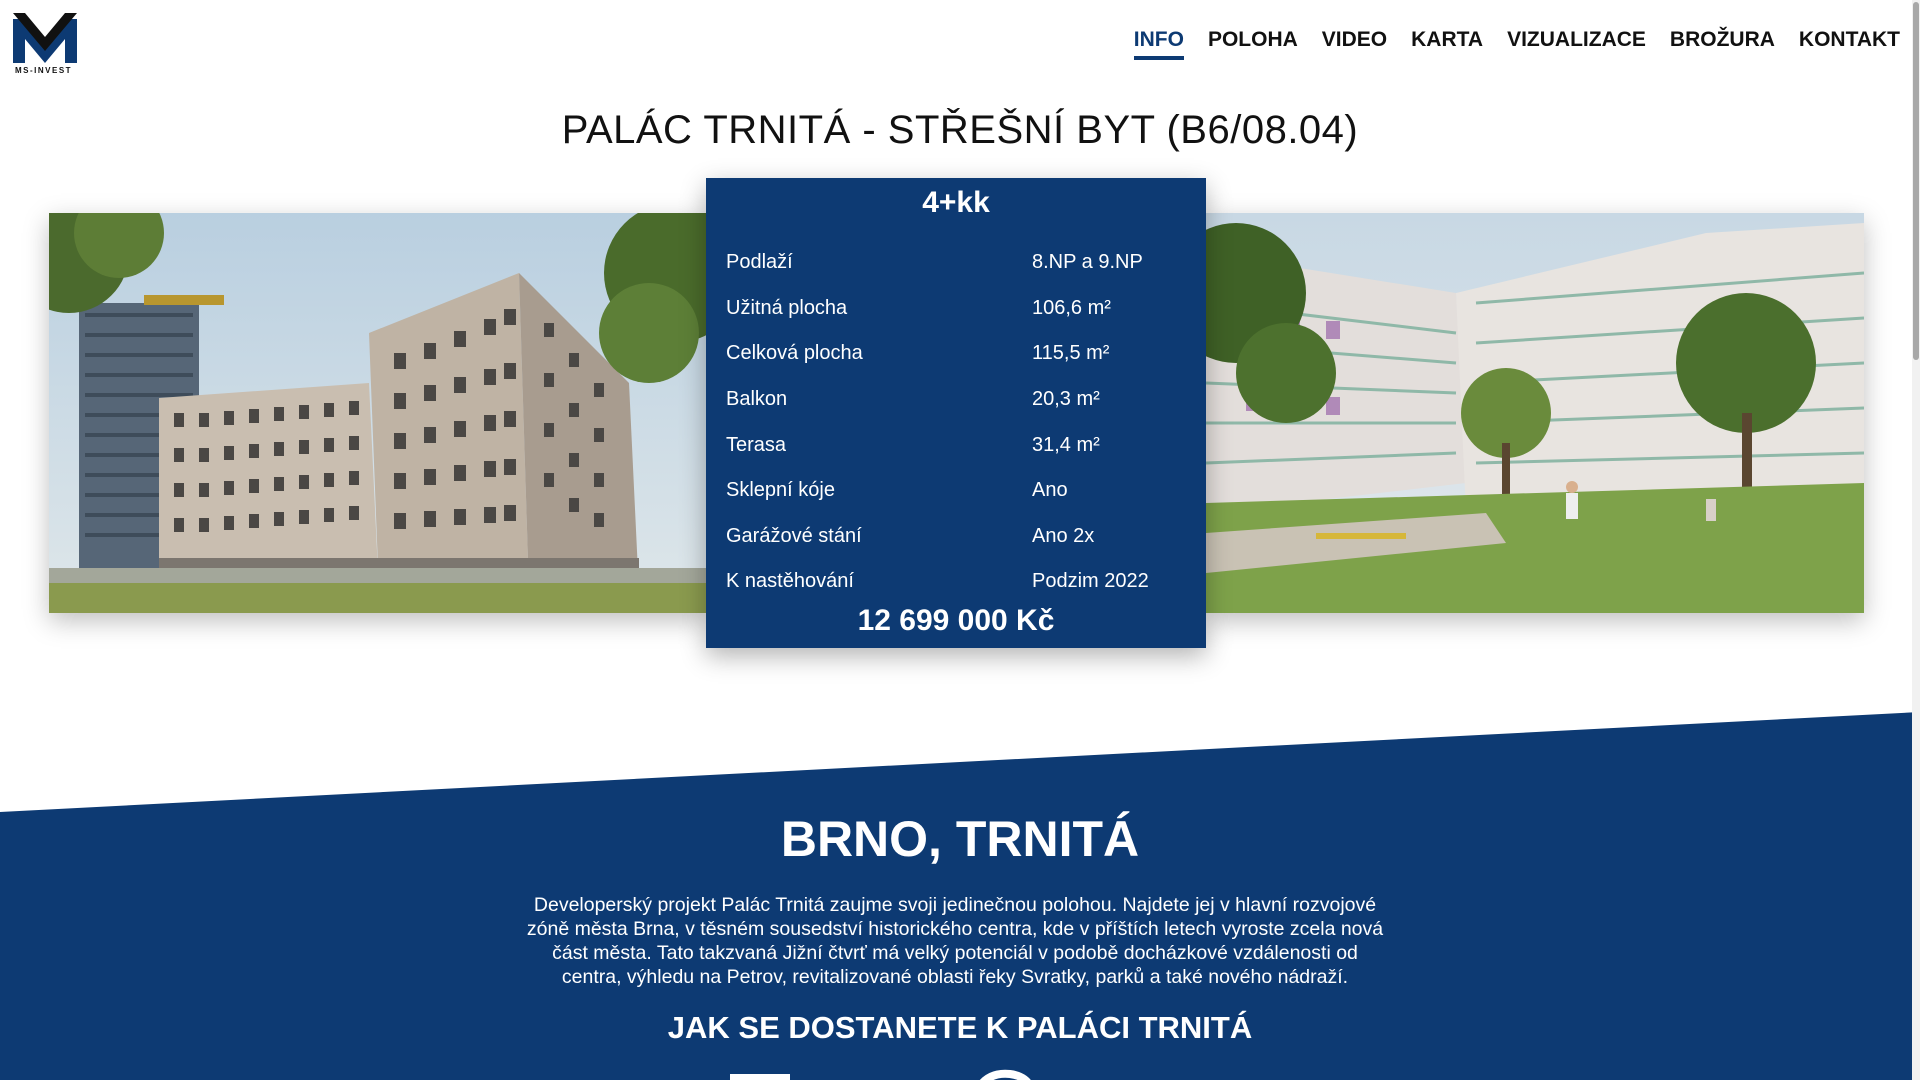  Describe the element at coordinates (956, 620) in the screenshot. I see `unit-price: 12 699 000 Kč` at that location.